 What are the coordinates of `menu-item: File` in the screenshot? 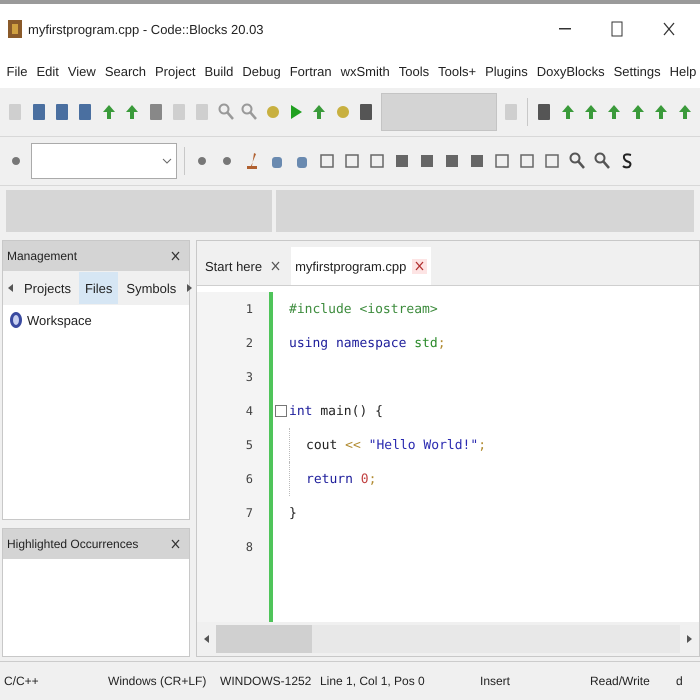 It's located at (17, 71).